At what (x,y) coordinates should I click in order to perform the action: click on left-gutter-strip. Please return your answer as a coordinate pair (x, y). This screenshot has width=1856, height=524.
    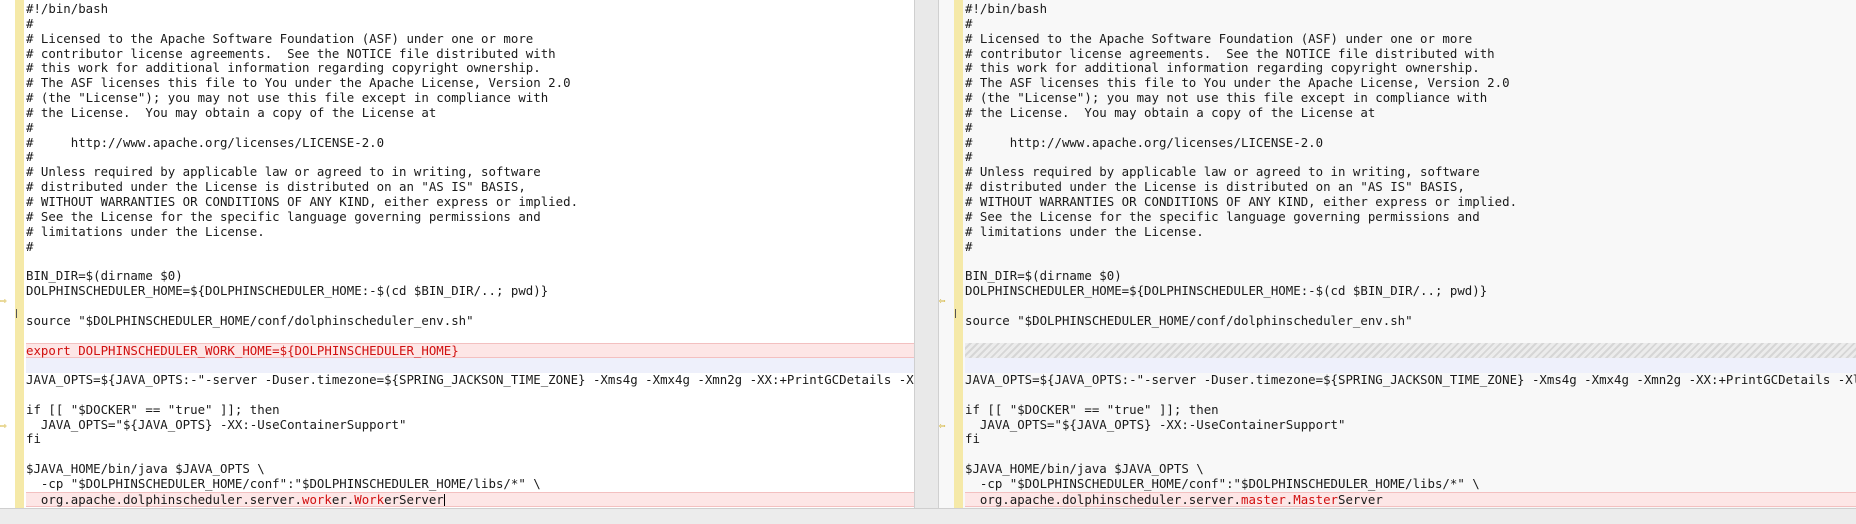
    Looking at the image, I should click on (19, 254).